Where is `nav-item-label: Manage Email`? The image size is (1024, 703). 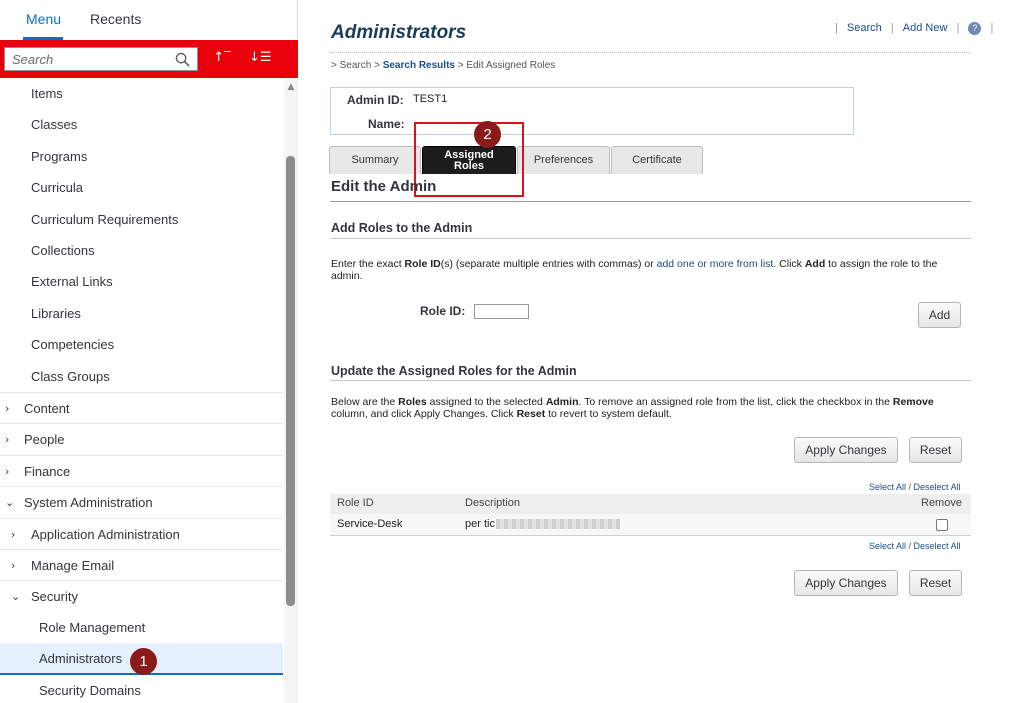 nav-item-label: Manage Email is located at coordinates (73, 565).